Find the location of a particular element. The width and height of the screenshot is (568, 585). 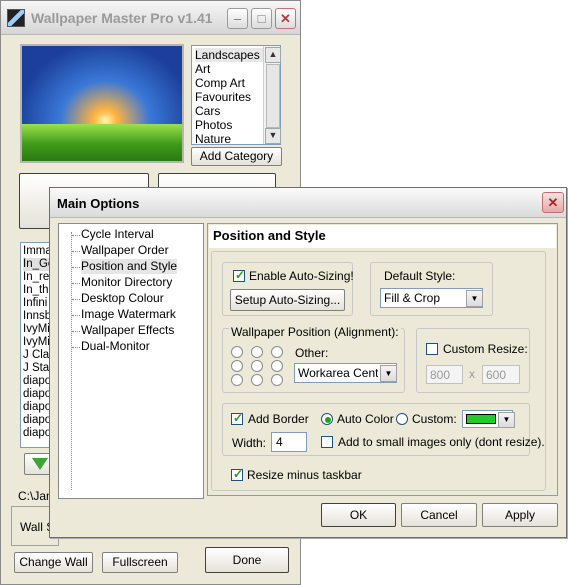

default-style-value: Fill & Crop is located at coordinates (412, 298).